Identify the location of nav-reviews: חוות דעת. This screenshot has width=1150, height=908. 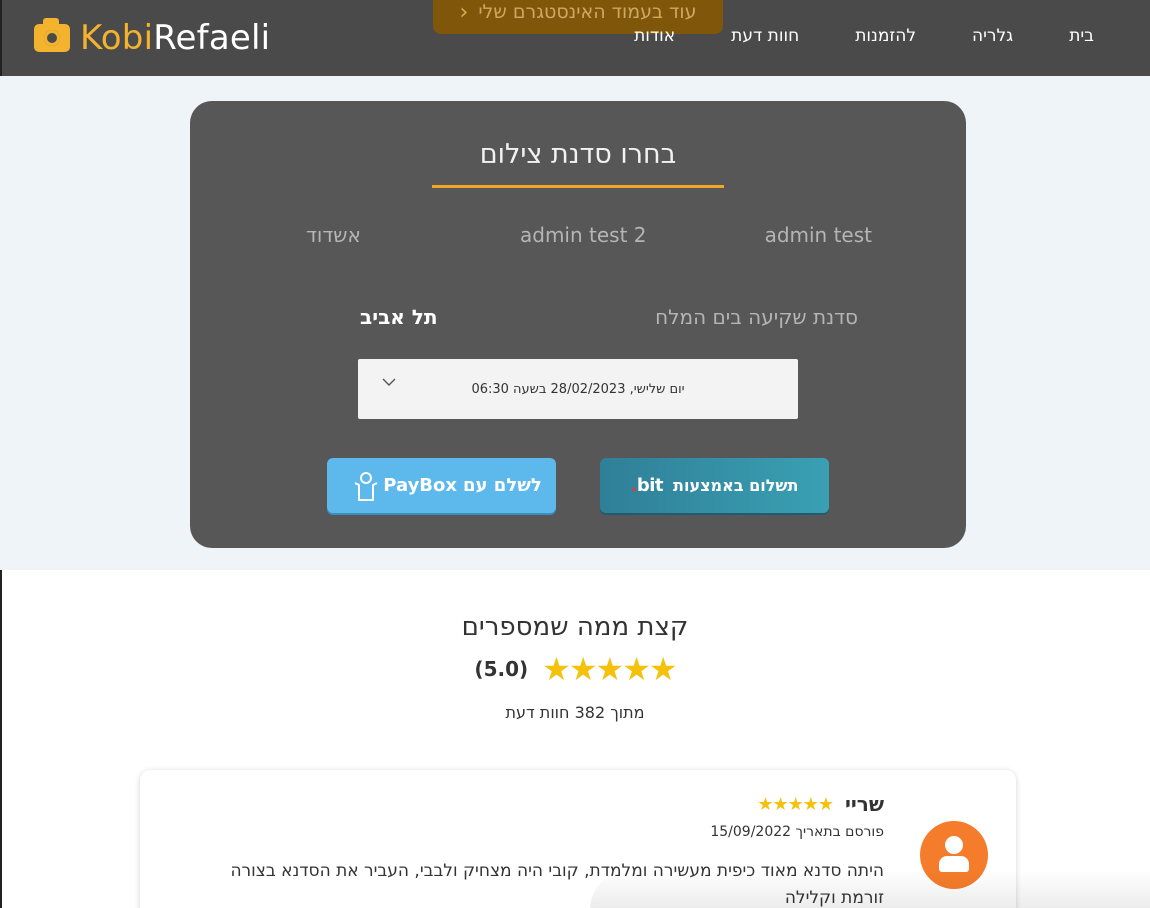
(765, 36).